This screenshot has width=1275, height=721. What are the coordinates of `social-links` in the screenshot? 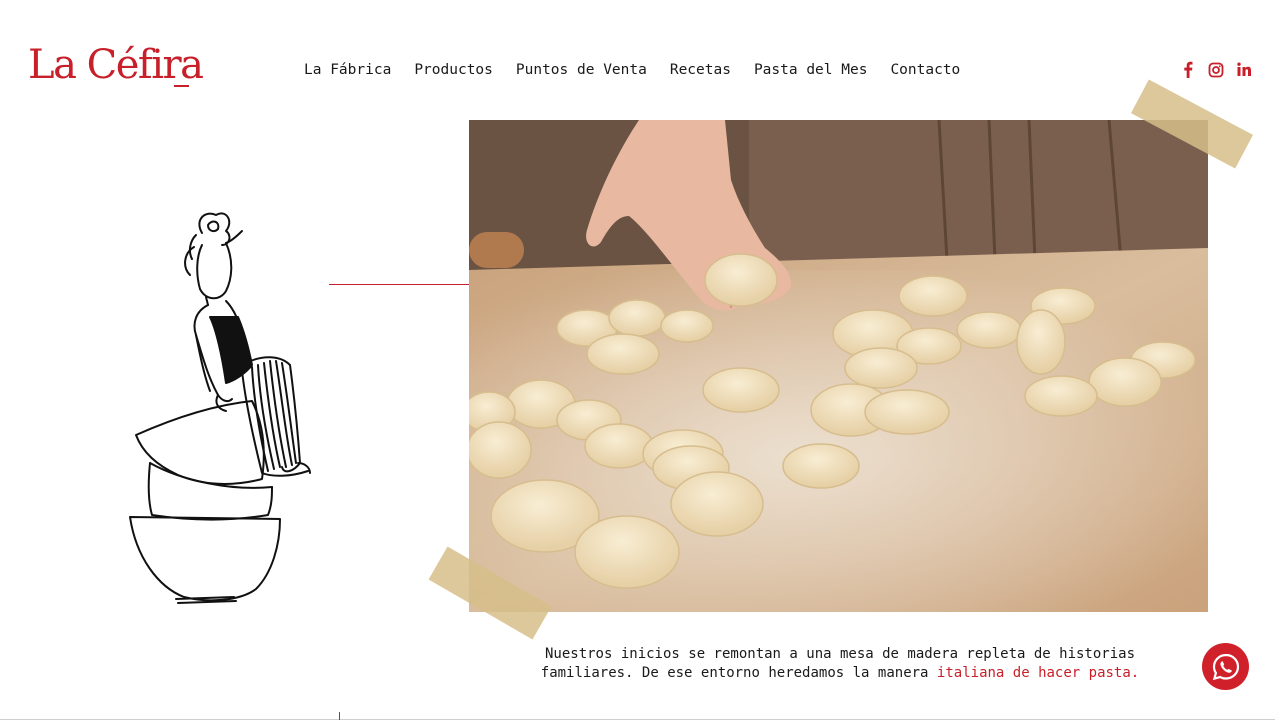 It's located at (1216, 70).